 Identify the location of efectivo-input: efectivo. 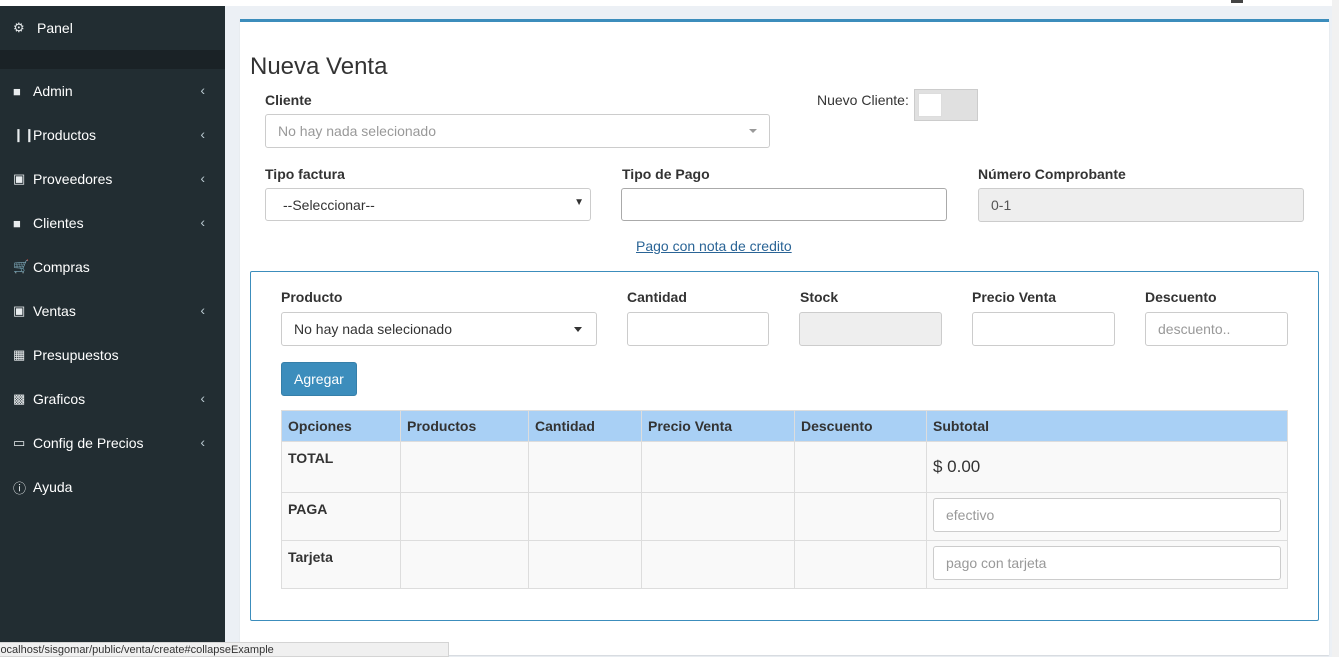
(1107, 515).